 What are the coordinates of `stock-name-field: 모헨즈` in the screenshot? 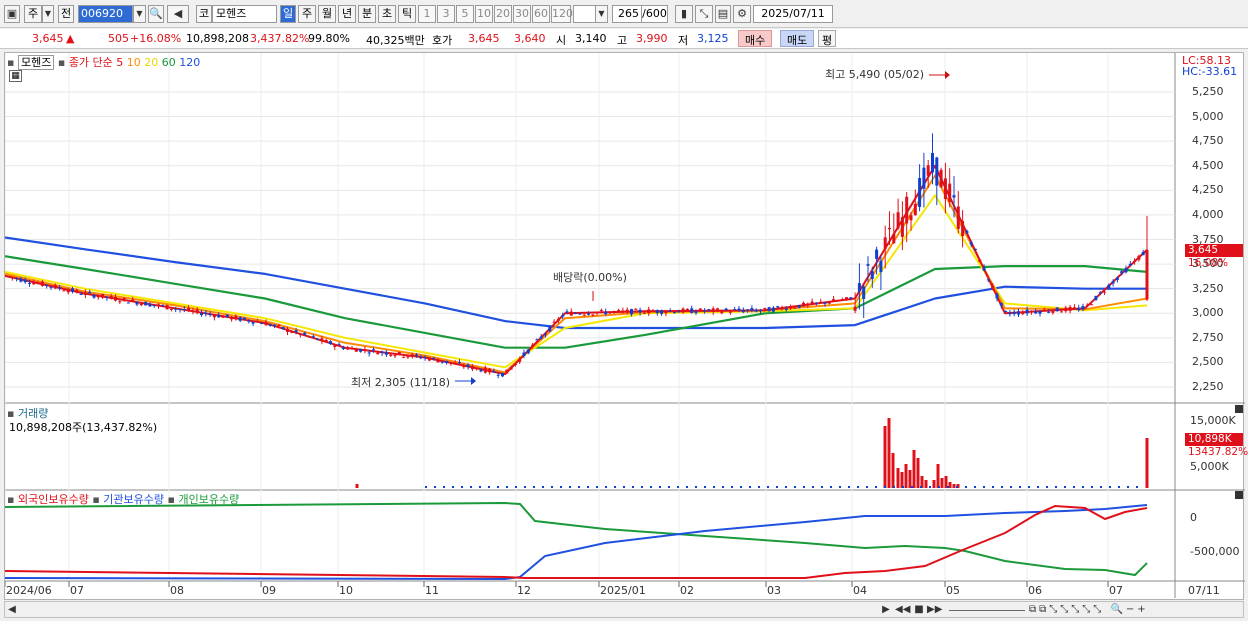 It's located at (244, 14).